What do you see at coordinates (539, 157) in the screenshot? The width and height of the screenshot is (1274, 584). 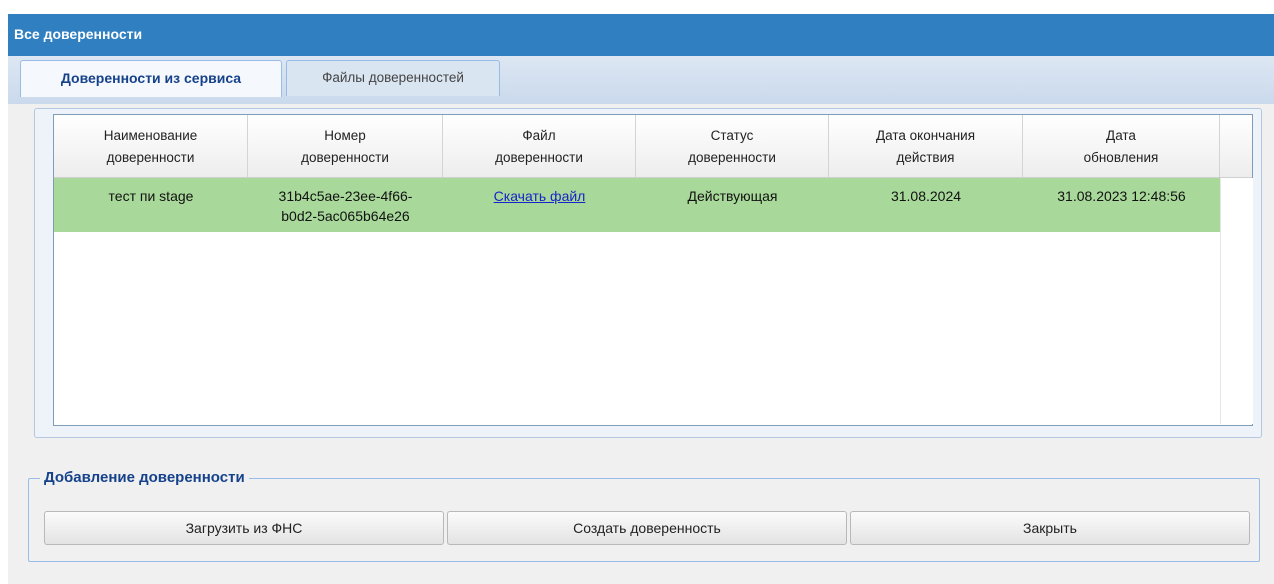 I see `header-file-line2: доверенности` at bounding box center [539, 157].